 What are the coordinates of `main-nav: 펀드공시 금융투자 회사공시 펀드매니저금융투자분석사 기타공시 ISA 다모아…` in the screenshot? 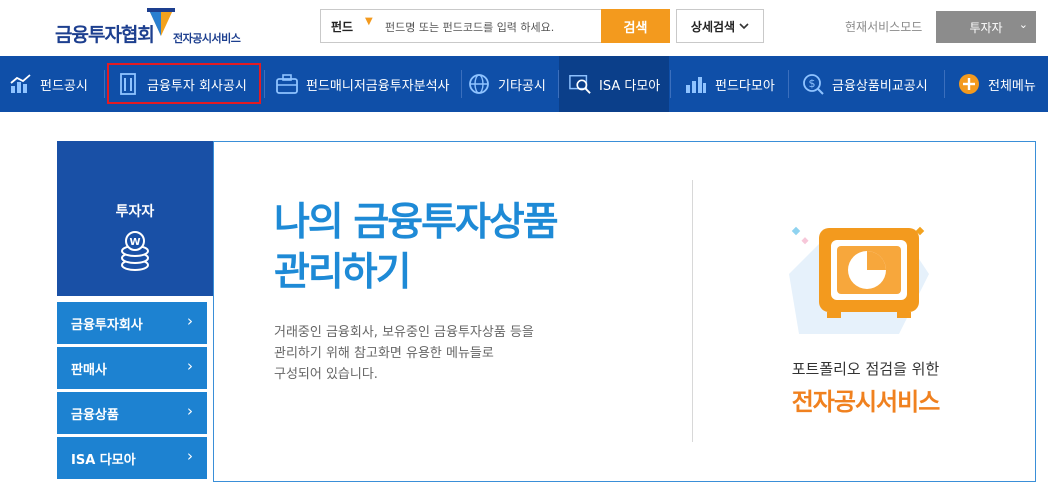 It's located at (524, 84).